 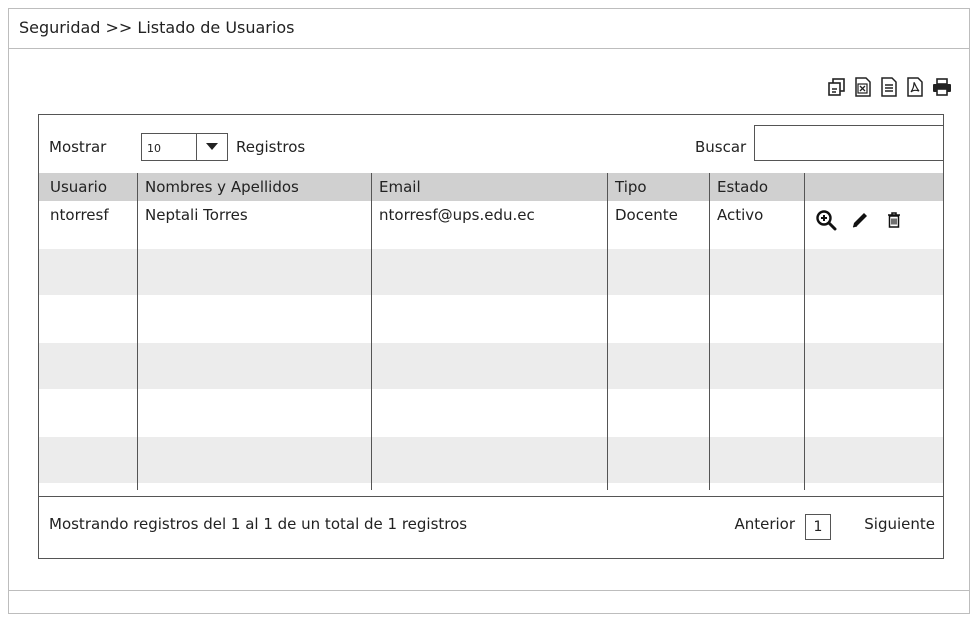 I want to click on print-icon, so click(x=941, y=87).